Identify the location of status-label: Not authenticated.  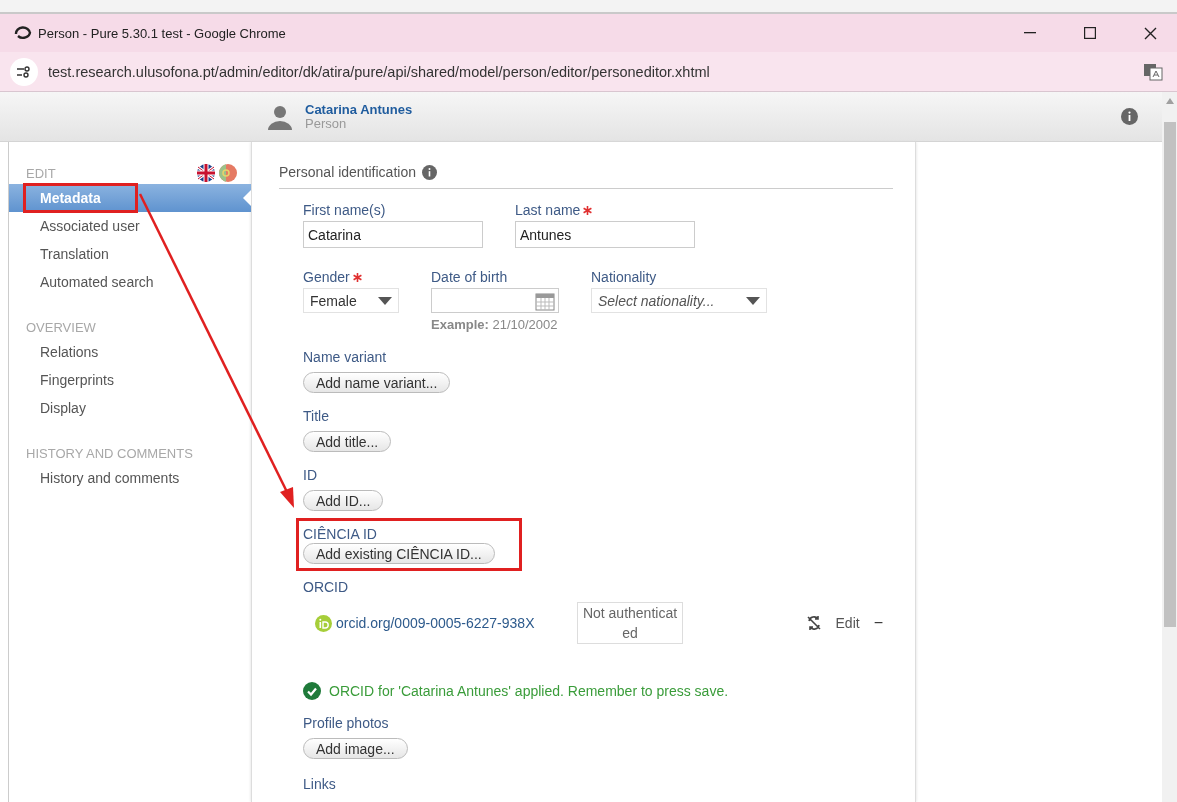
(630, 623).